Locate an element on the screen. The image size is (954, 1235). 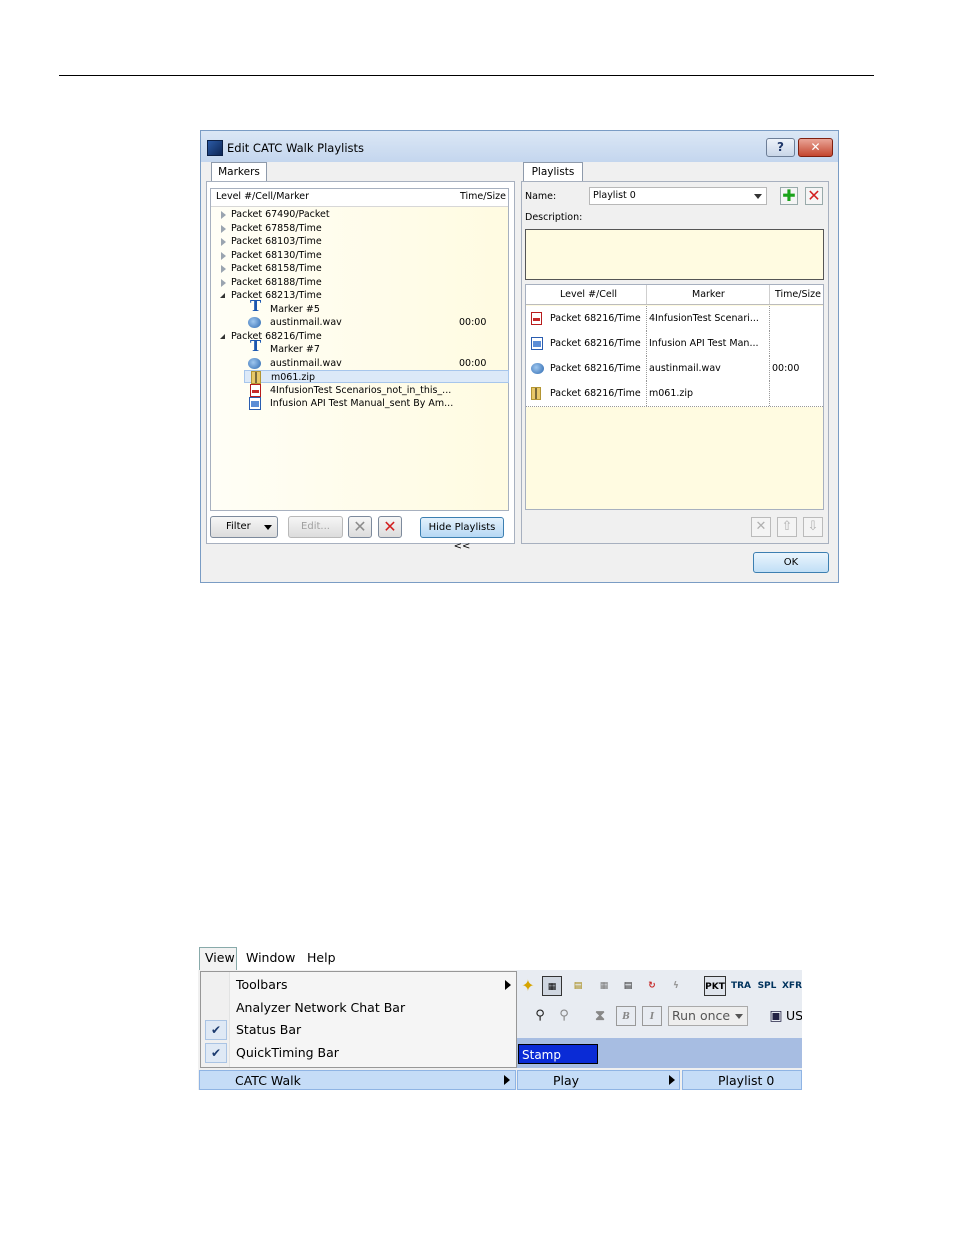
delete-button: ✕ is located at coordinates (390, 527).